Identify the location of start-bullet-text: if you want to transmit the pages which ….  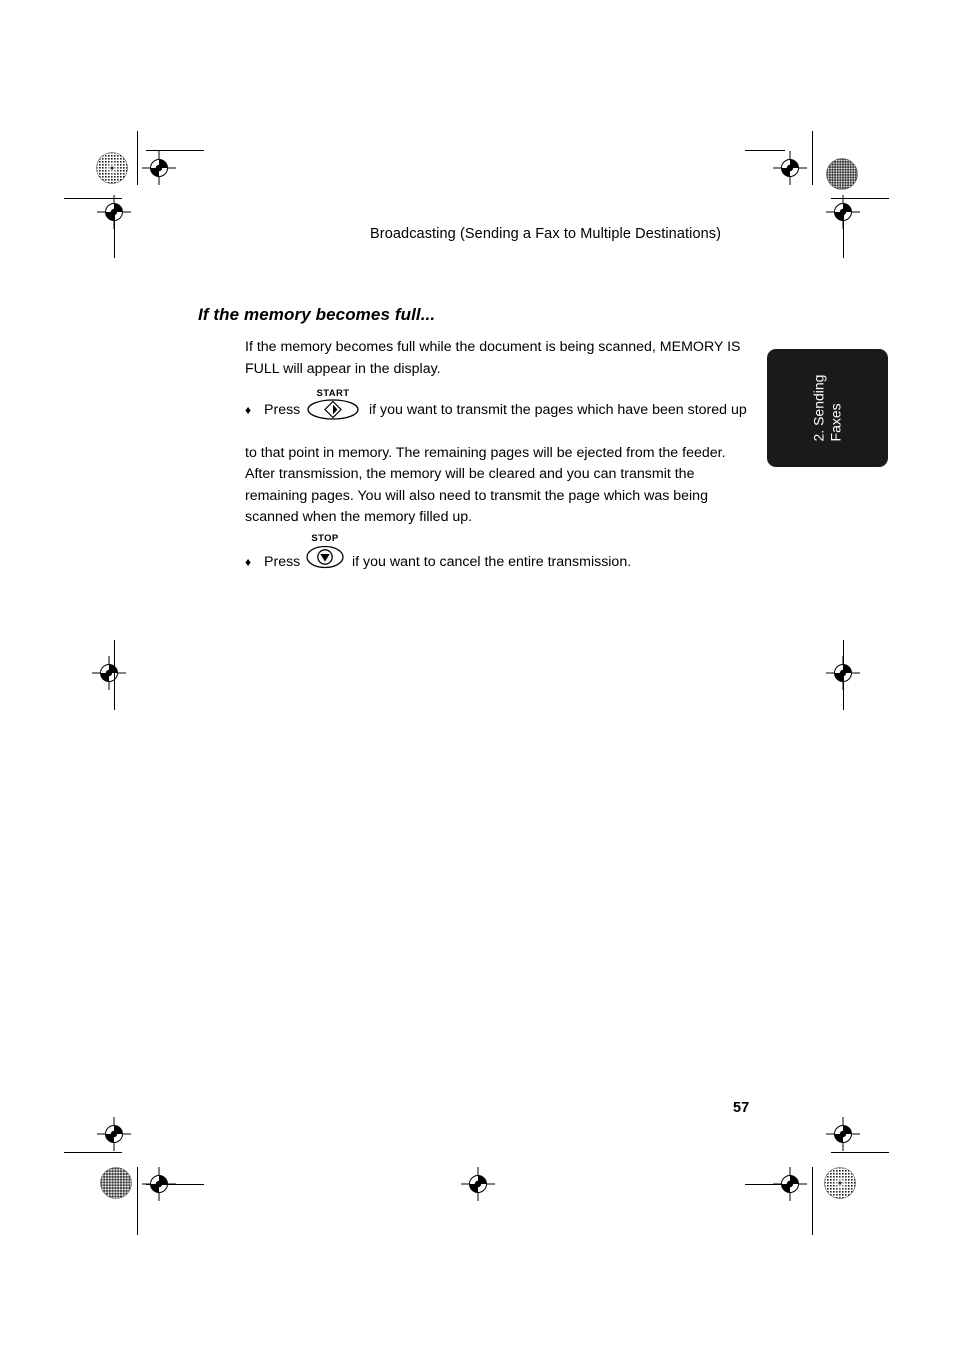
(558, 410).